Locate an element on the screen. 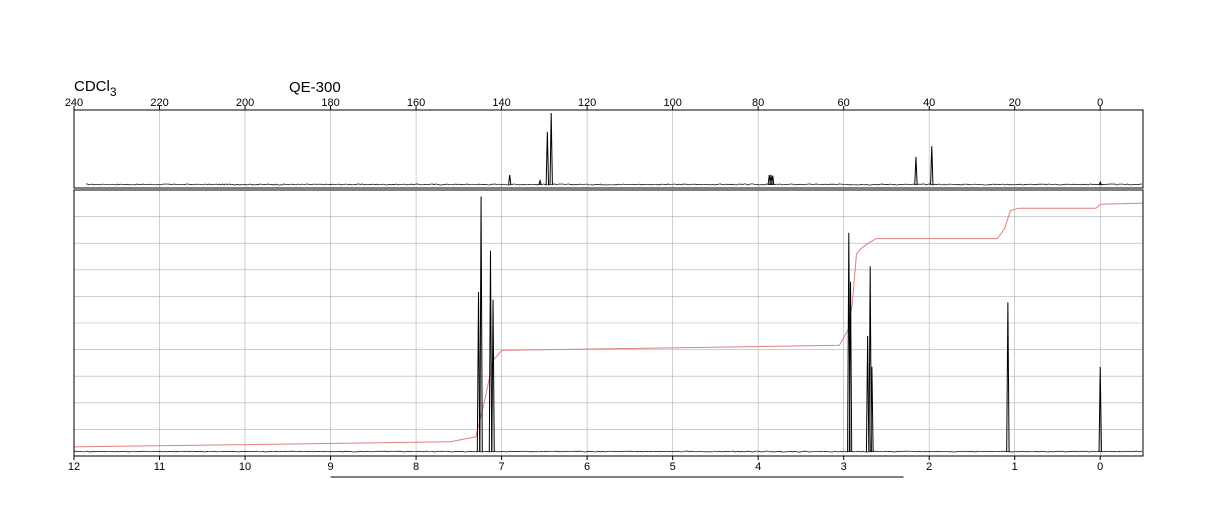 Image resolution: width=1224 pixels, height=528 pixels. carbon-spectrum is located at coordinates (614, 149).